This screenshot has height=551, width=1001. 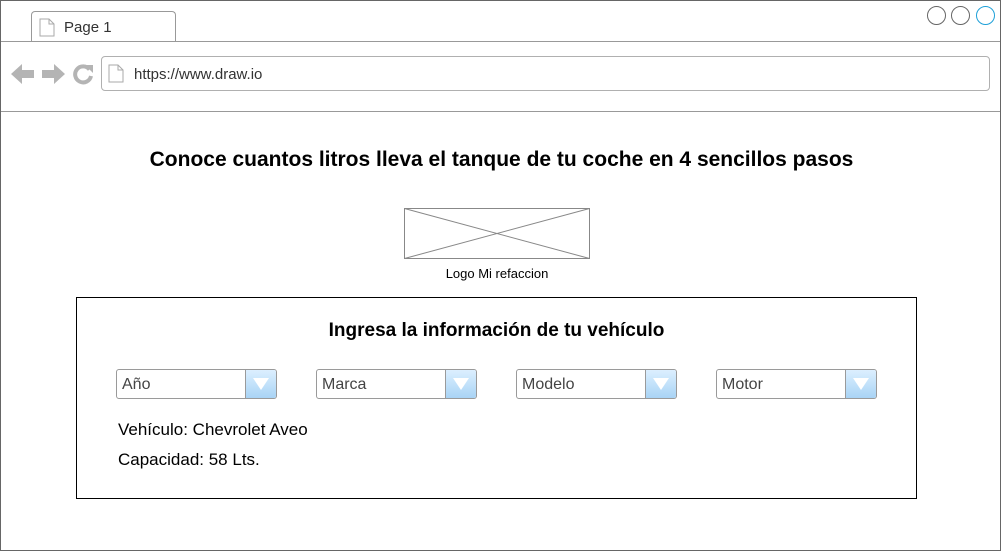 What do you see at coordinates (500, 21) in the screenshot?
I see `tab-bar: Page 1` at bounding box center [500, 21].